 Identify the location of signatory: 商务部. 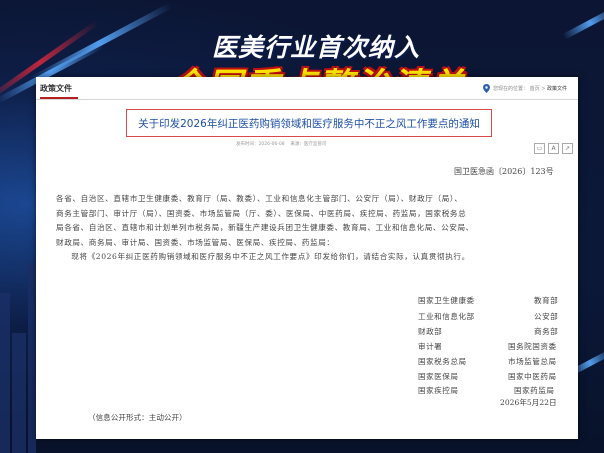
(546, 331).